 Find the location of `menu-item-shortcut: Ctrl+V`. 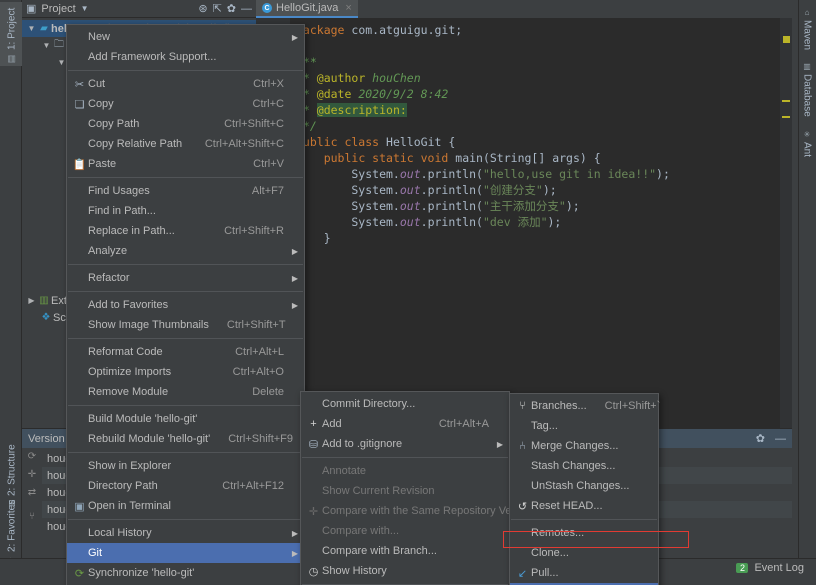

menu-item-shortcut: Ctrl+V is located at coordinates (268, 164).